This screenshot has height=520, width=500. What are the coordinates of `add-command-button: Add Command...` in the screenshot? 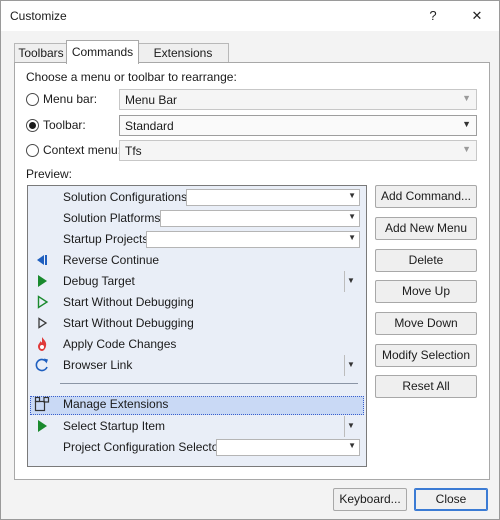 It's located at (426, 196).